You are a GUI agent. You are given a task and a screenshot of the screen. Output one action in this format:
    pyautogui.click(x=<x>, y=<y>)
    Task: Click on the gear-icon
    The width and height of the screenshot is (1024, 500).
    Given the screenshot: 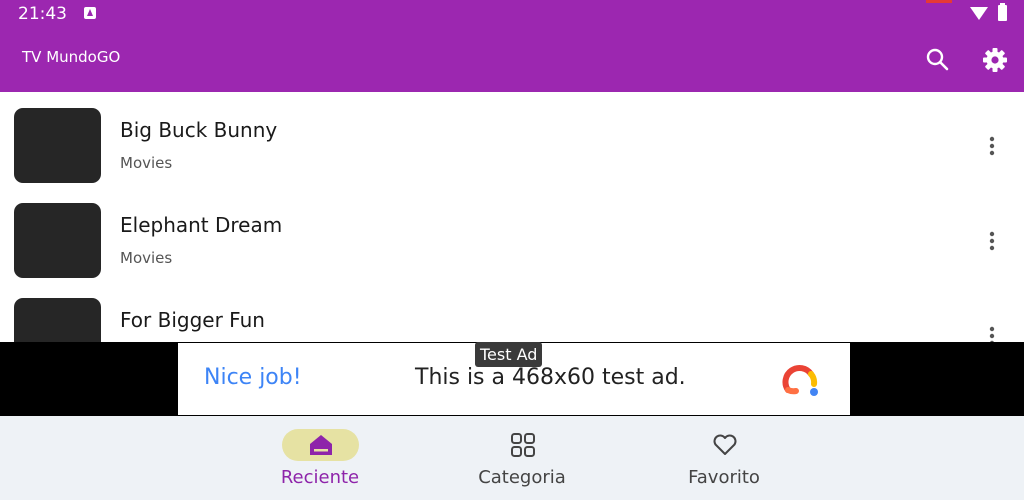 What is the action you would take?
    pyautogui.click(x=995, y=60)
    